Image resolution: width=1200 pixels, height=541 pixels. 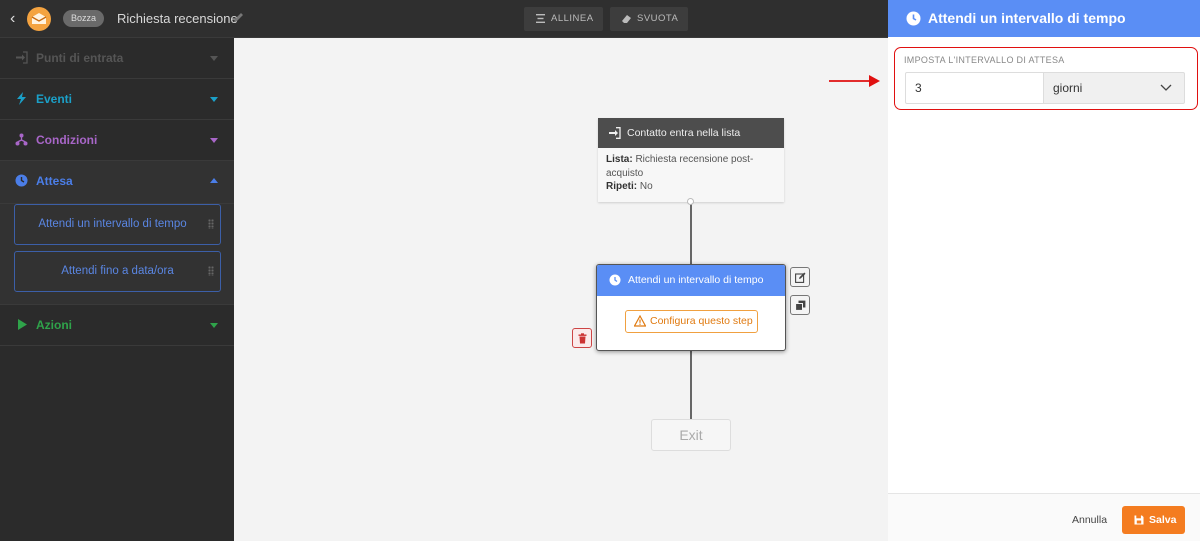 I want to click on wait-item-until-date: Attendi fino a data/ora, so click(x=117, y=271).